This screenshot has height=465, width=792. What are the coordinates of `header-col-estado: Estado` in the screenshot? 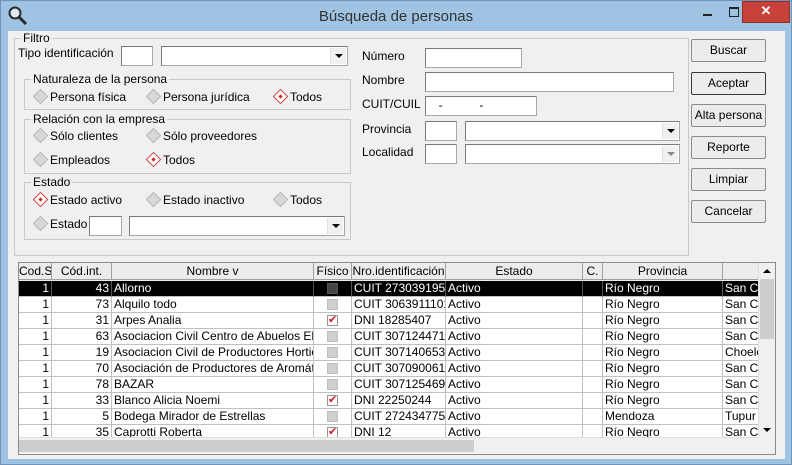 It's located at (514, 271).